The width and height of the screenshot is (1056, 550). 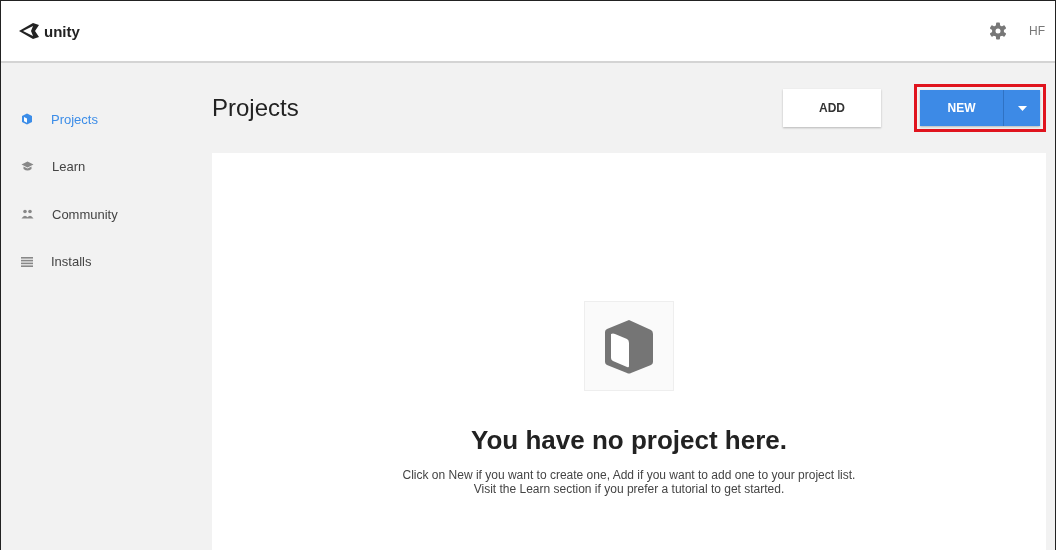 What do you see at coordinates (962, 108) in the screenshot?
I see `new-button: NEW` at bounding box center [962, 108].